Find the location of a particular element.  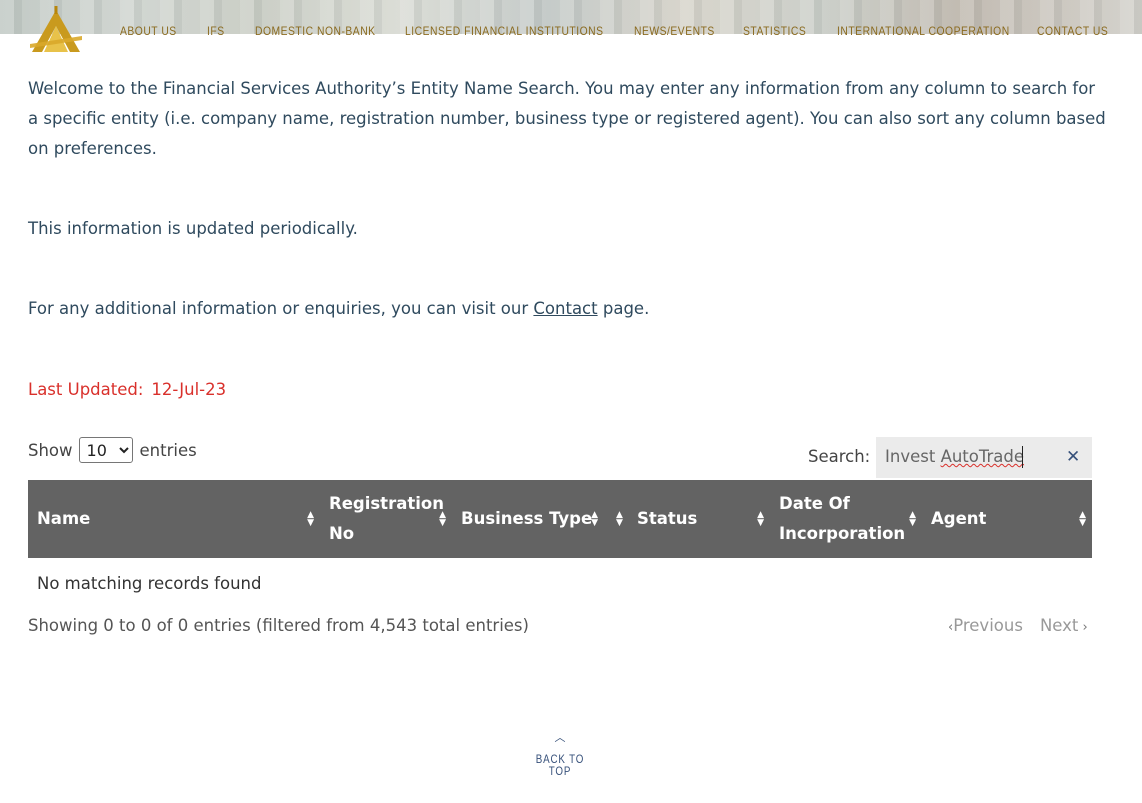

column-header-business-type: Business Type ▲ ▼ is located at coordinates (528, 519).